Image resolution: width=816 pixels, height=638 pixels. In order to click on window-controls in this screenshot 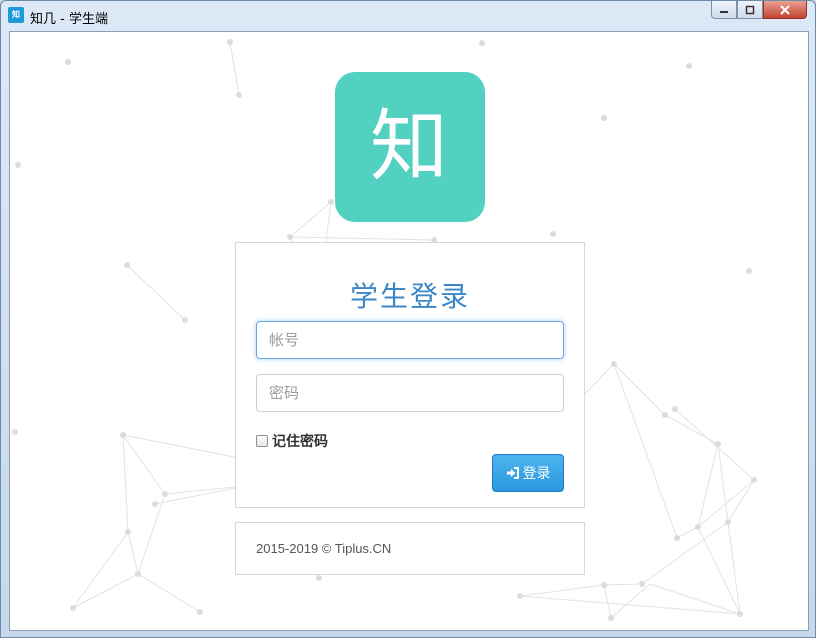, I will do `click(759, 10)`.